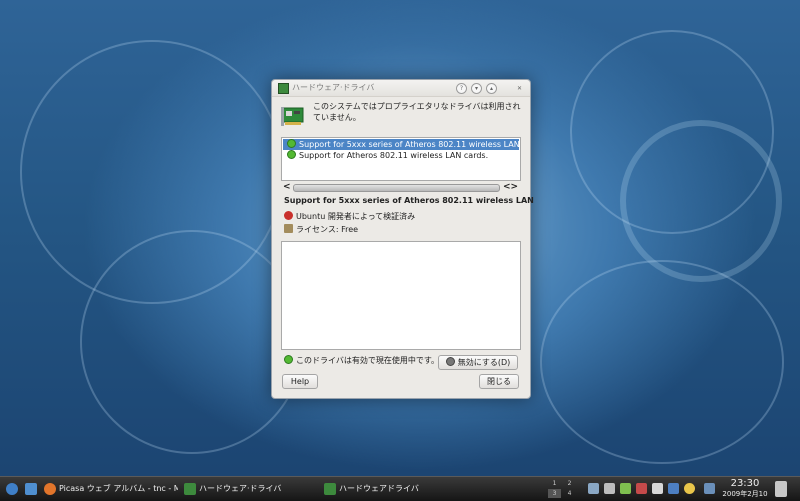 The height and width of the screenshot is (501, 800). What do you see at coordinates (401, 88) in the screenshot?
I see `dialog-titlebar: ハードウェア·ドライバ ? ▾ ▴ ✕` at bounding box center [401, 88].